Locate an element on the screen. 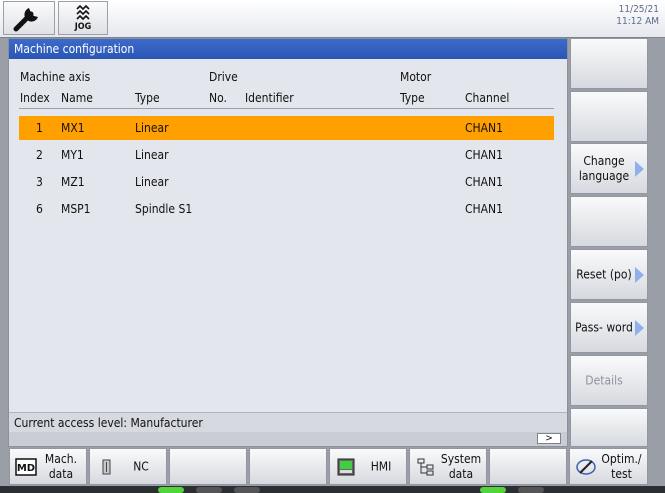 This screenshot has height=493, width=665. details-button: Details is located at coordinates (609, 380).